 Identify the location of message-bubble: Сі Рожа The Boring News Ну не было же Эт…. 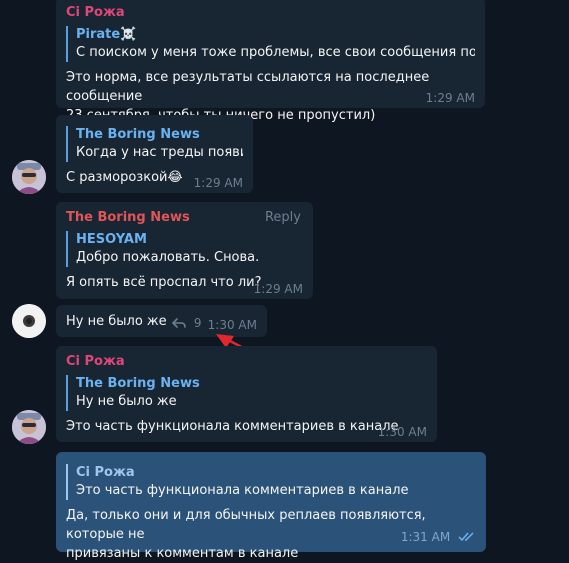
(246, 394).